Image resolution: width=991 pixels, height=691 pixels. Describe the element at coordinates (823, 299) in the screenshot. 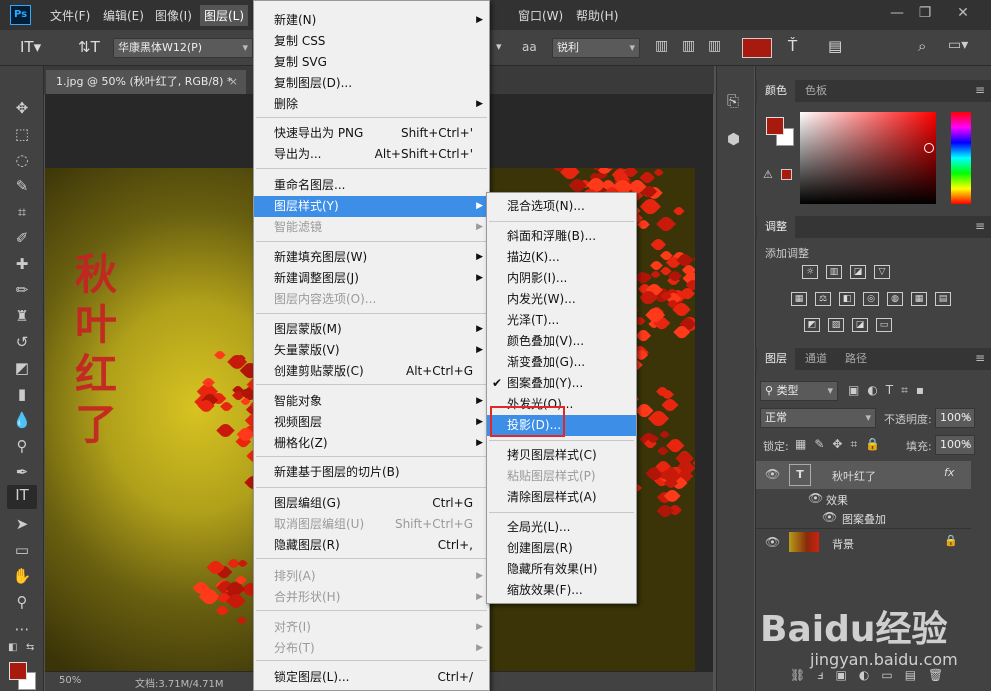

I see `hue-sat-icon: ⚖` at that location.